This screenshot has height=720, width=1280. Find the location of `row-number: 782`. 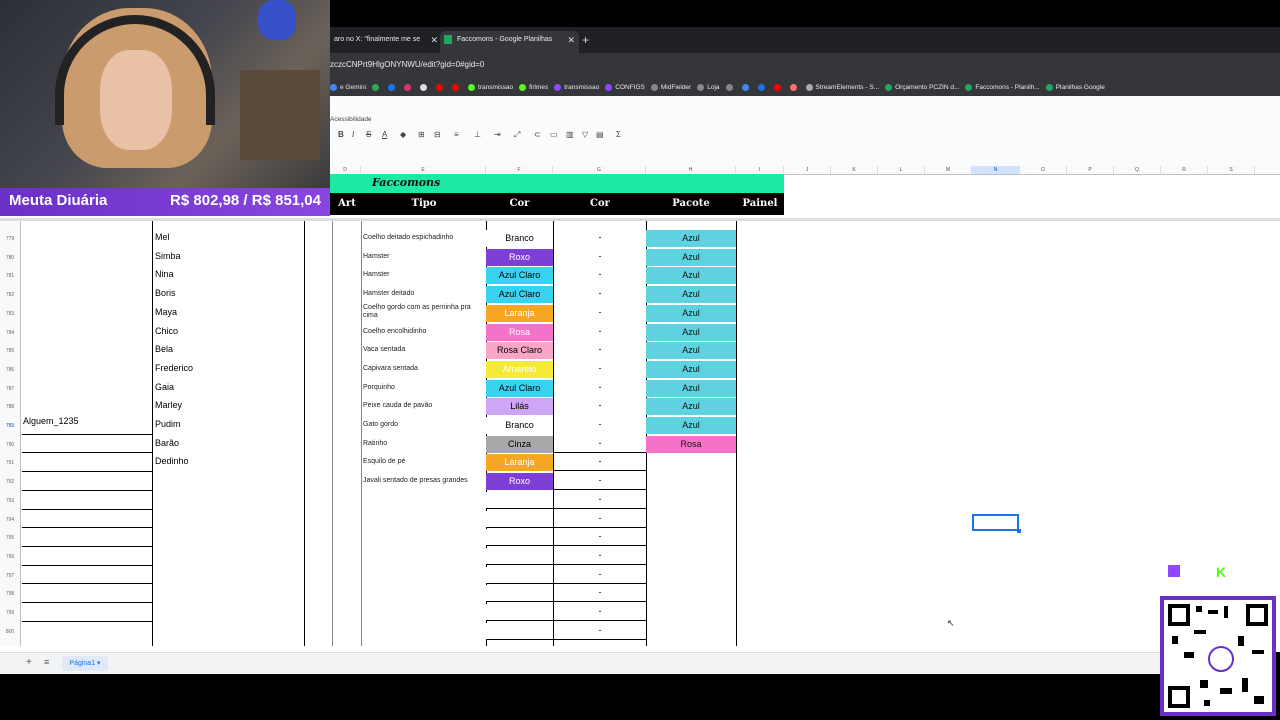

row-number: 782 is located at coordinates (10, 295).